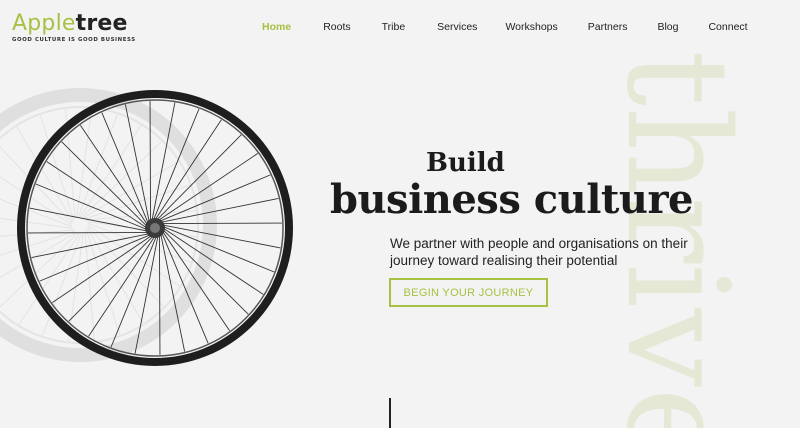 Image resolution: width=800 pixels, height=428 pixels. Describe the element at coordinates (101, 23) in the screenshot. I see `logo-word-part2: tree` at that location.